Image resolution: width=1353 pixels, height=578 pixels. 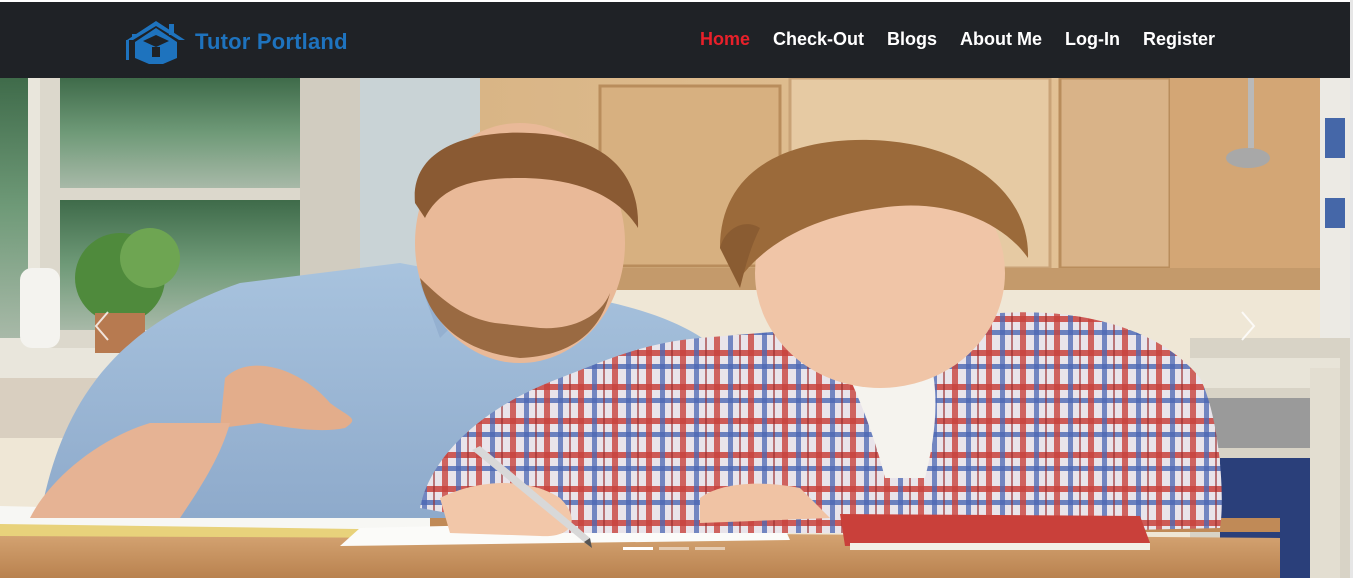 I want to click on brand-name: Tutor Portland, so click(x=271, y=41).